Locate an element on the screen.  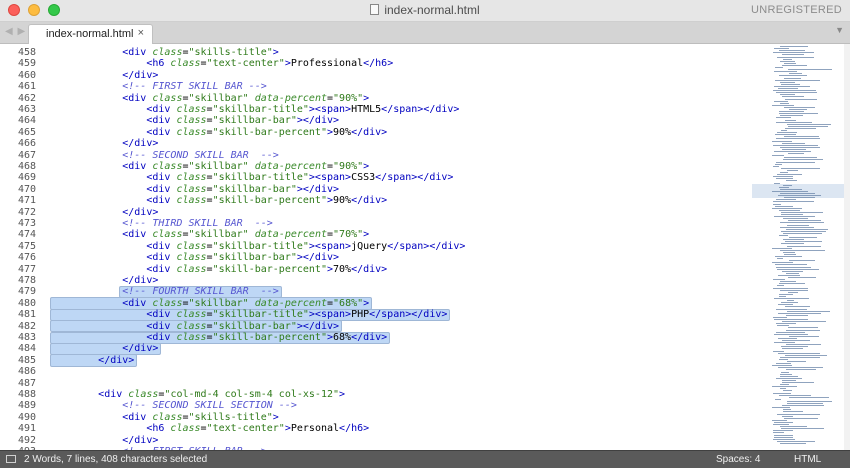
code-token: "70%" is located at coordinates (348, 235).